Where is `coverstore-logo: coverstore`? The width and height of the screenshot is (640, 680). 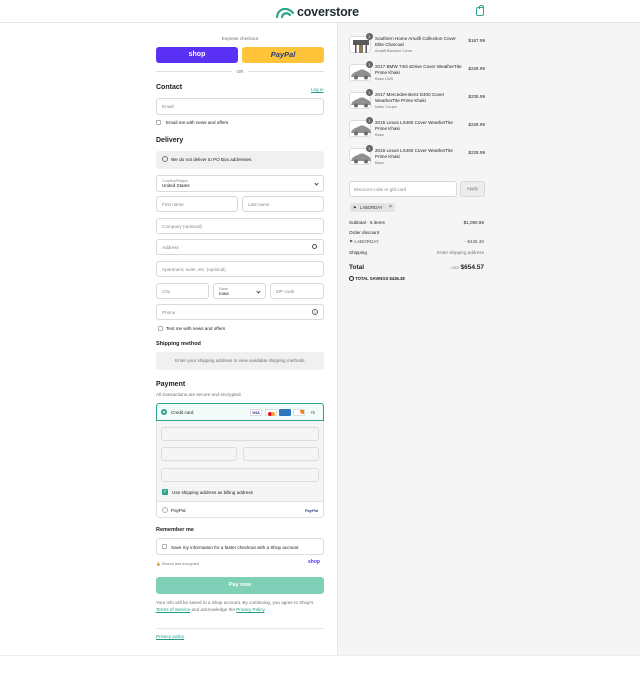 coverstore-logo: coverstore is located at coordinates (317, 12).